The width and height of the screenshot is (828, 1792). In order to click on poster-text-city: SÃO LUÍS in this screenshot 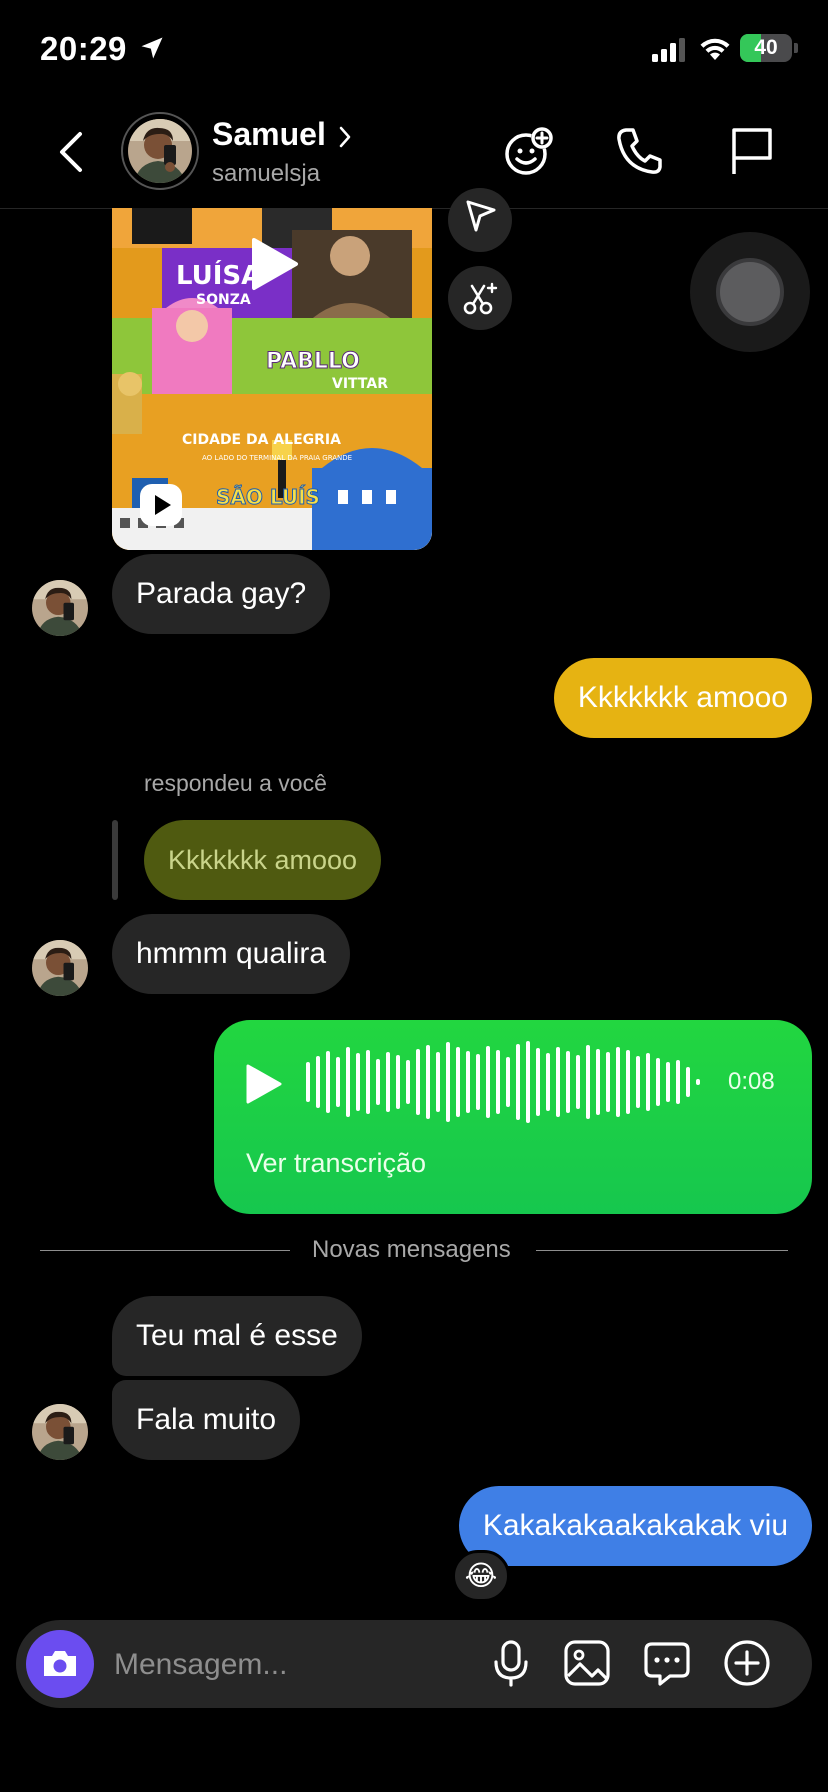, I will do `click(268, 497)`.